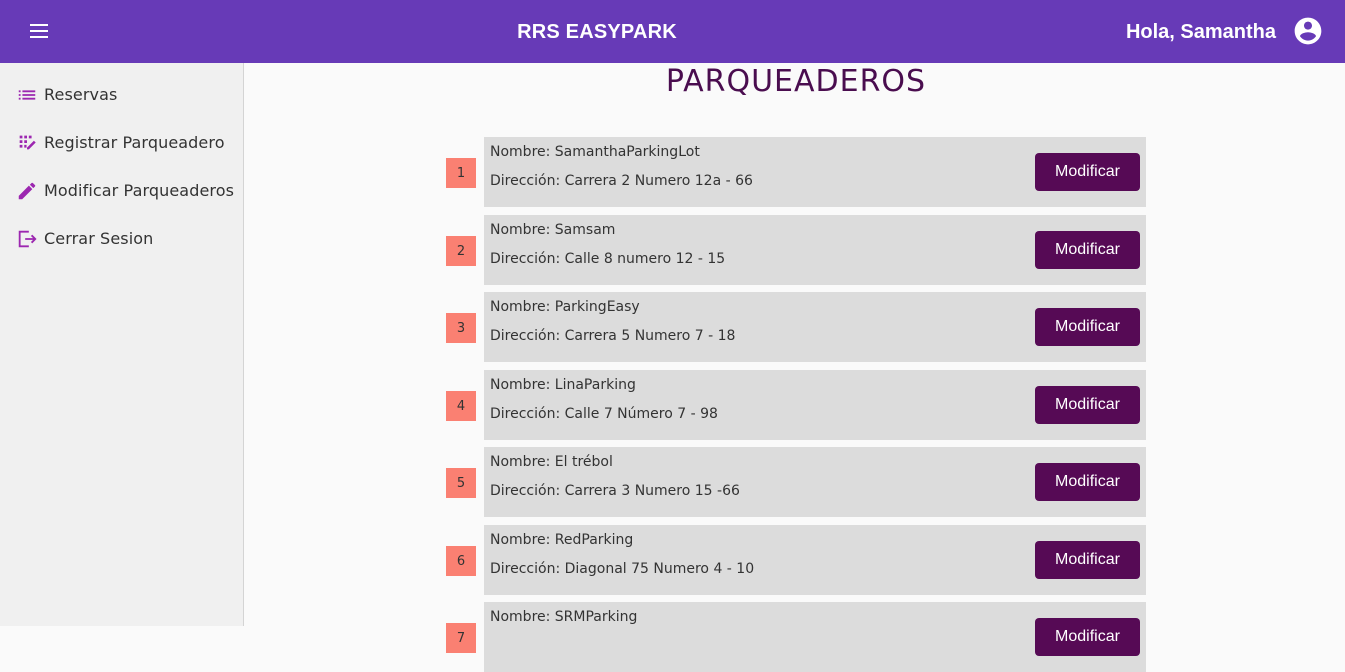 The image size is (1345, 672). Describe the element at coordinates (562, 540) in the screenshot. I see `lot-name: Nombre: RedParking` at that location.